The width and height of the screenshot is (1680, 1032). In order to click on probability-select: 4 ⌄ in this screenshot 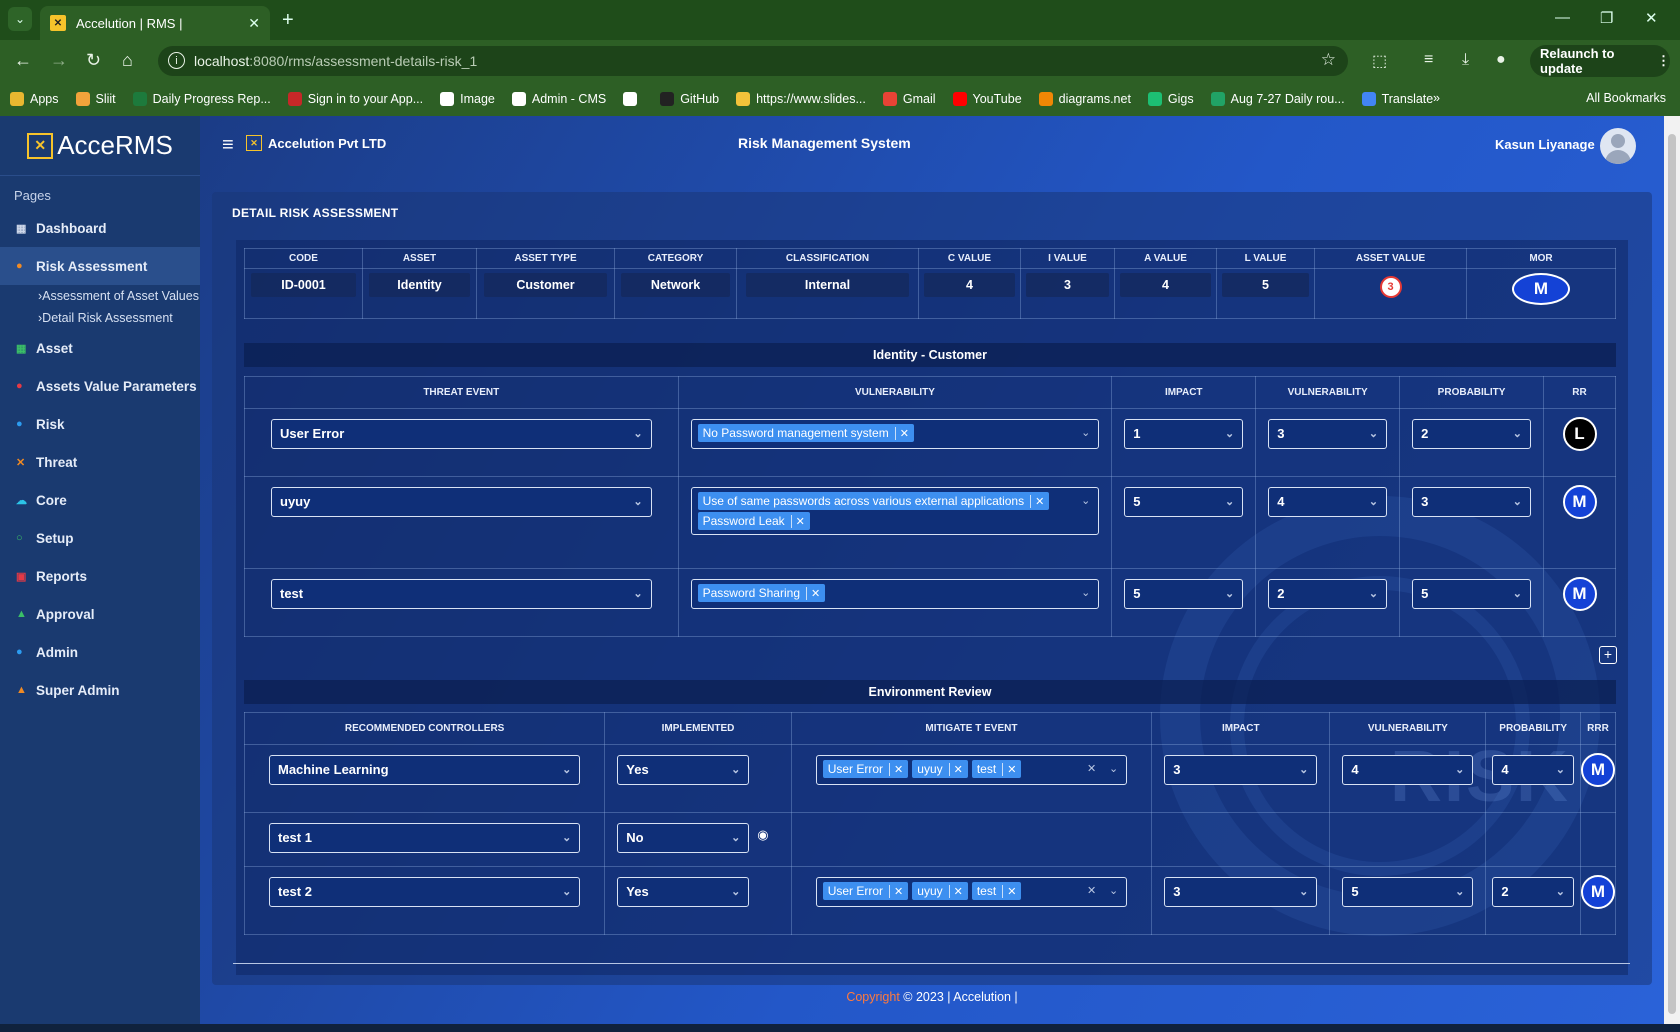, I will do `click(1533, 770)`.